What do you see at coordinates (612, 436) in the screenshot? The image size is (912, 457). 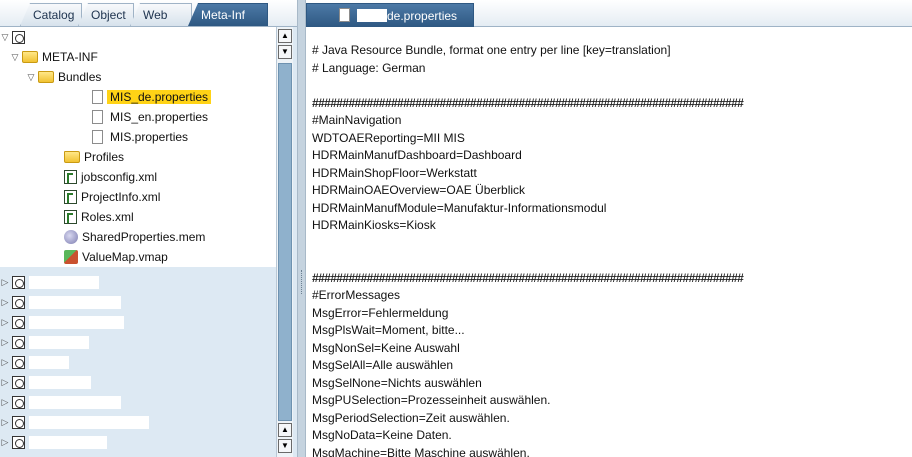 I see `editor-line: MsgNoData=Keine Daten.` at bounding box center [612, 436].